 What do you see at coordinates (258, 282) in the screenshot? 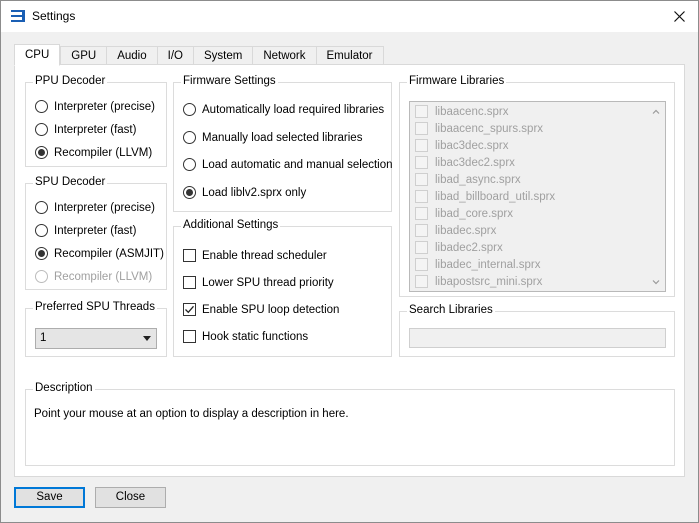
I see `lower-spu-priority-checkbox: Lower SPU thread priority` at bounding box center [258, 282].